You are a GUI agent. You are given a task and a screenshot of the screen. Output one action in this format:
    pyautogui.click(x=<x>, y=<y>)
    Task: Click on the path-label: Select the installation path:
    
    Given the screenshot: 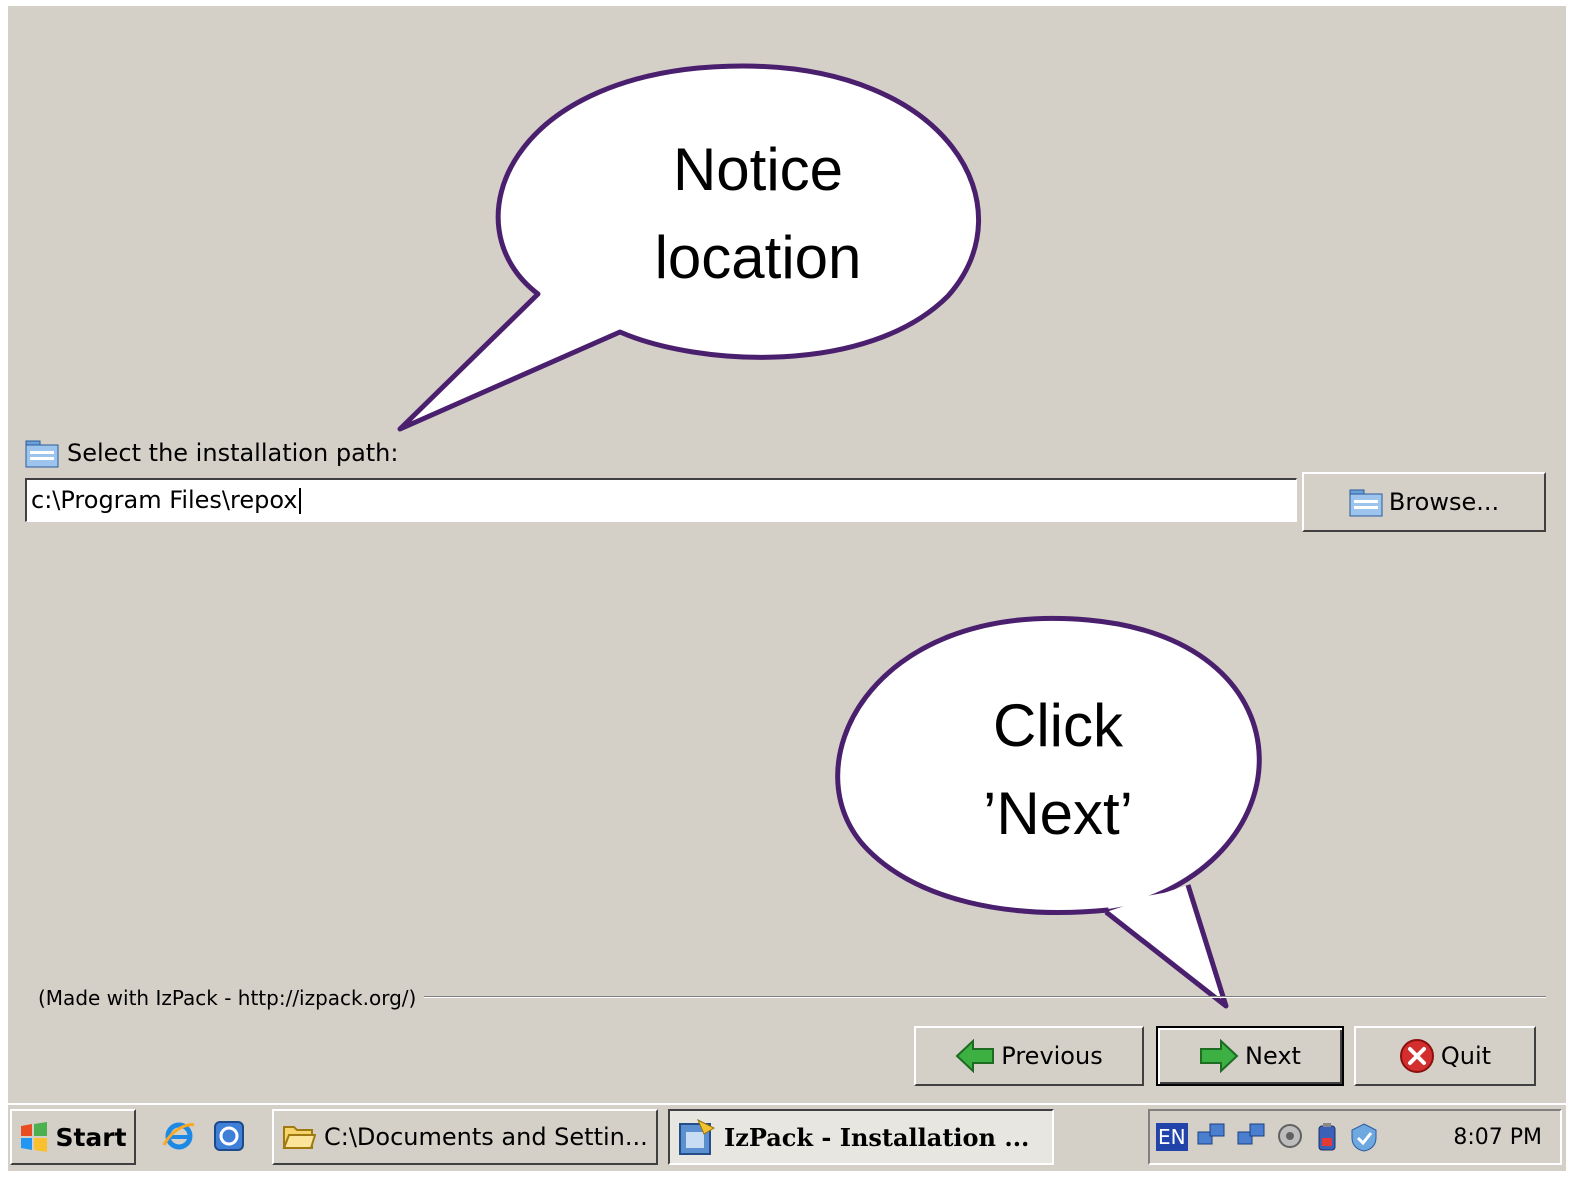 What is the action you would take?
    pyautogui.click(x=233, y=453)
    